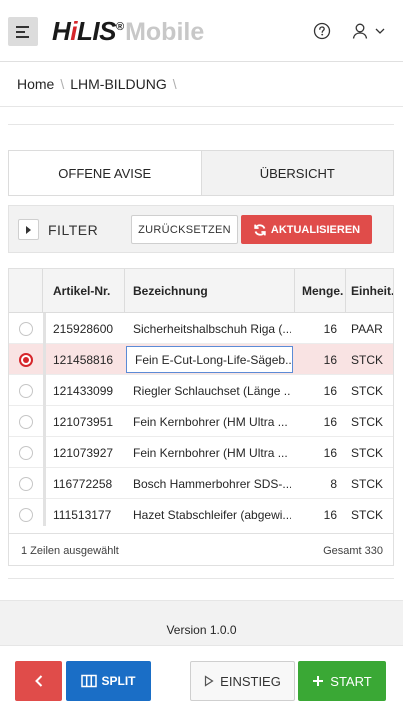 Image resolution: width=403 pixels, height=715 pixels. I want to click on refresh-button: AKTUALISIEREN, so click(306, 229).